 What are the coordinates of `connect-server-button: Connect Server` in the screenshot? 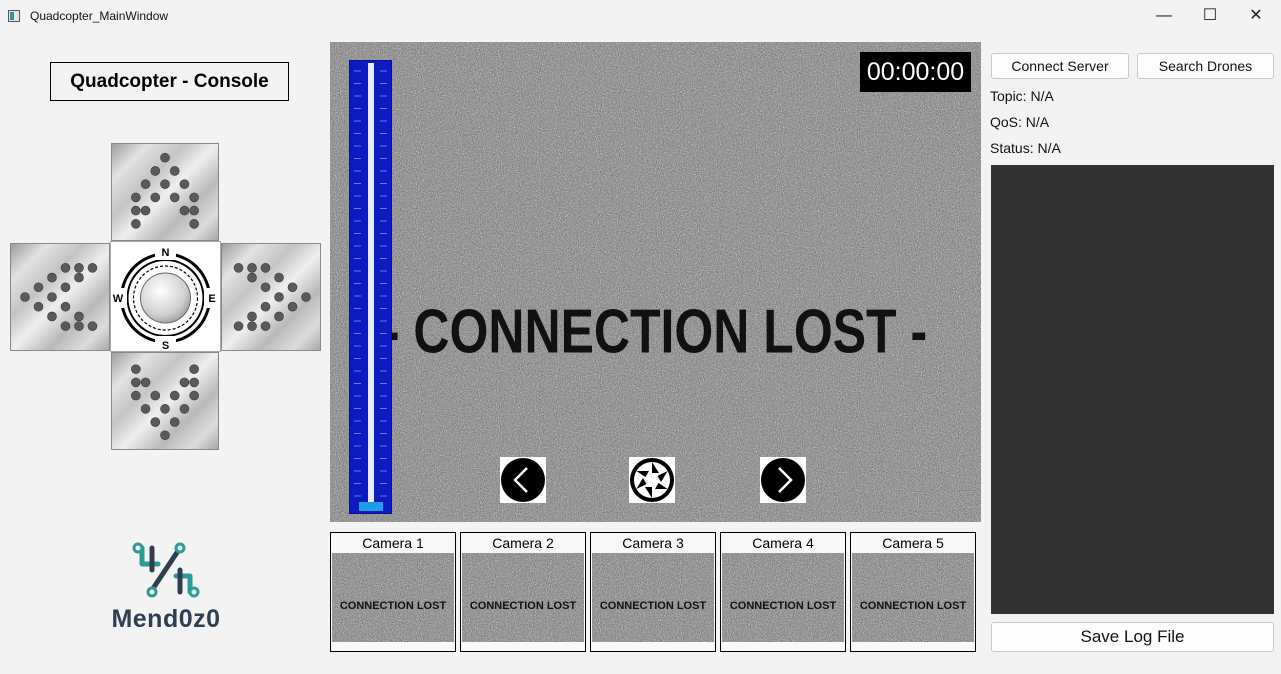 It's located at (1060, 66).